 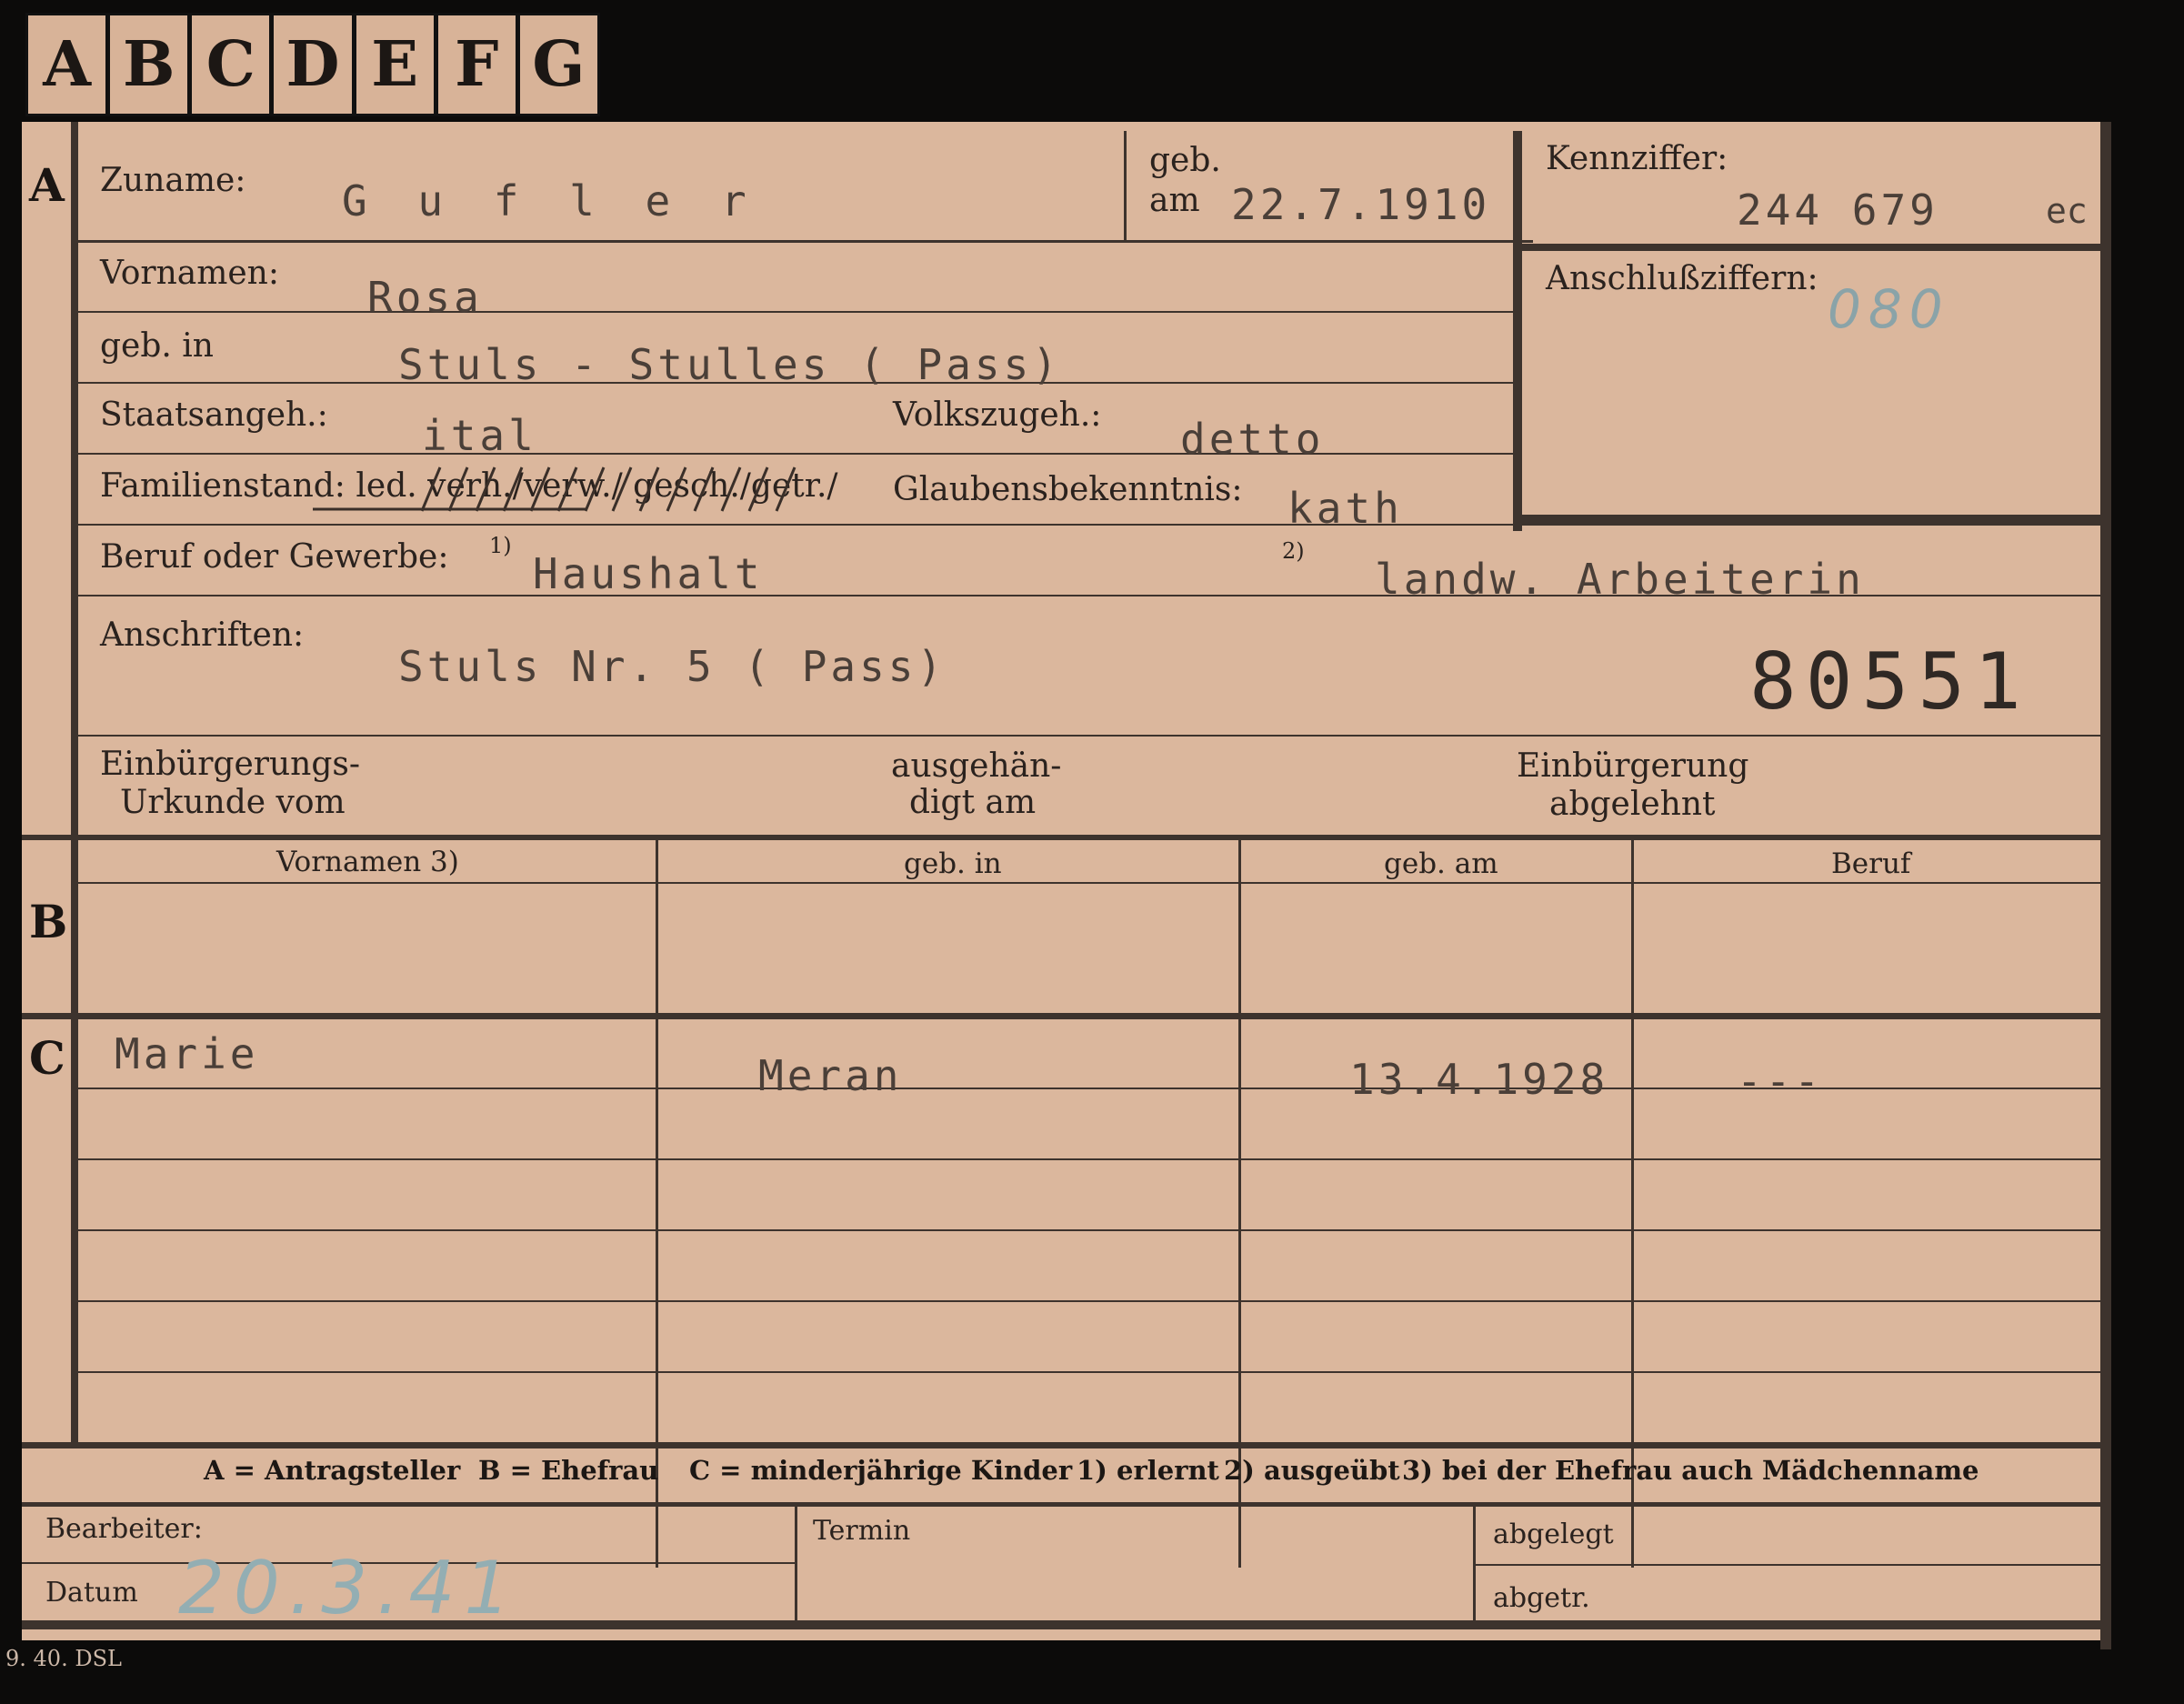 What do you see at coordinates (1633, 766) in the screenshot?
I see `rejected-label-1: Einbürgerung` at bounding box center [1633, 766].